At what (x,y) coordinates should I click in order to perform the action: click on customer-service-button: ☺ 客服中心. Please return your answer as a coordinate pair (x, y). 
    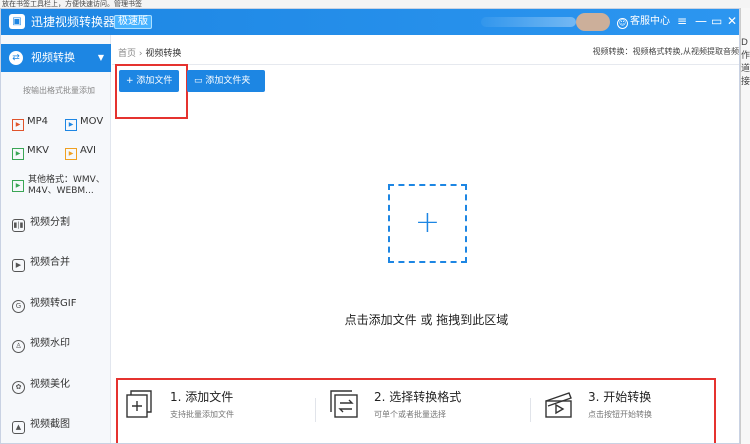
    Looking at the image, I should click on (643, 22).